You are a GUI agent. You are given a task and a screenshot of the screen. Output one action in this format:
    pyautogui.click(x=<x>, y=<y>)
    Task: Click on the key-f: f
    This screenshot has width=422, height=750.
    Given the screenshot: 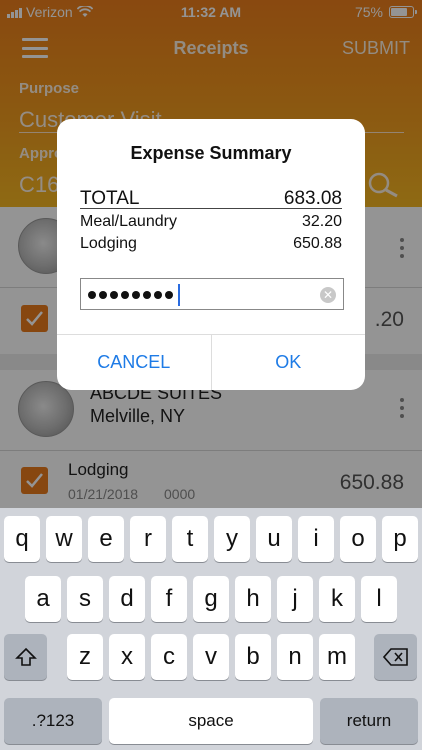 What is the action you would take?
    pyautogui.click(x=169, y=599)
    